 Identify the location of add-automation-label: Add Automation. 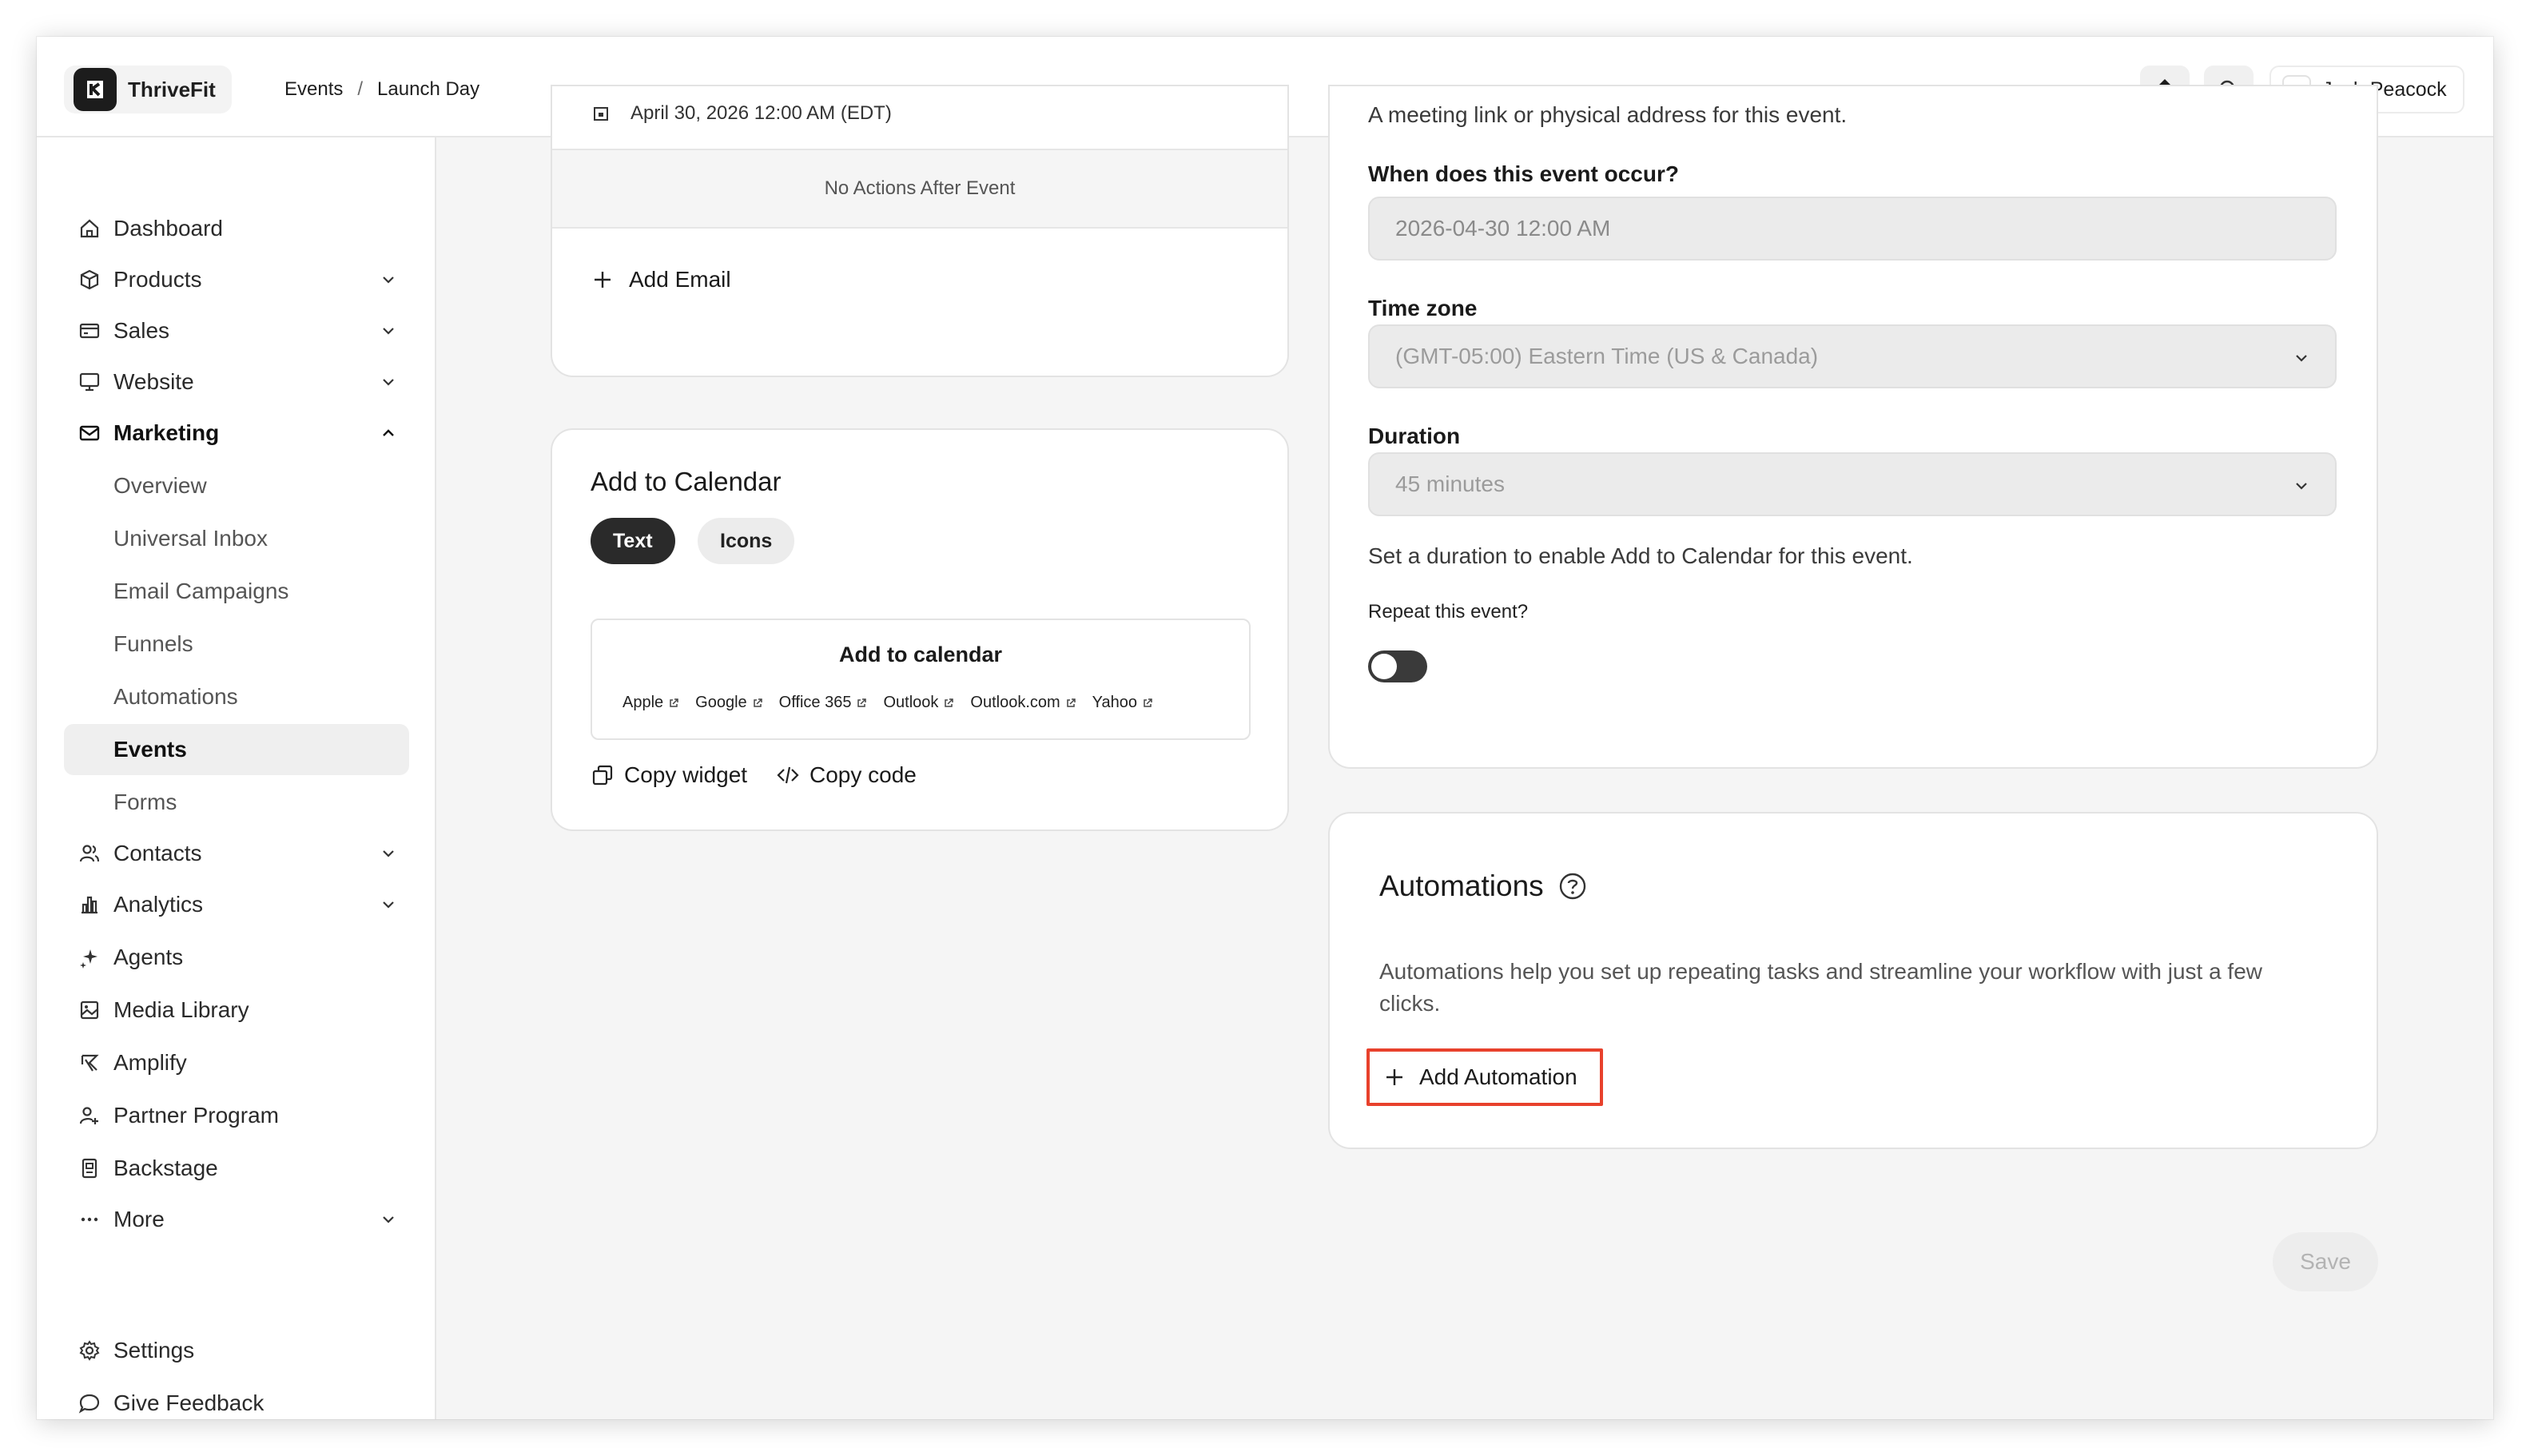
(1498, 1076).